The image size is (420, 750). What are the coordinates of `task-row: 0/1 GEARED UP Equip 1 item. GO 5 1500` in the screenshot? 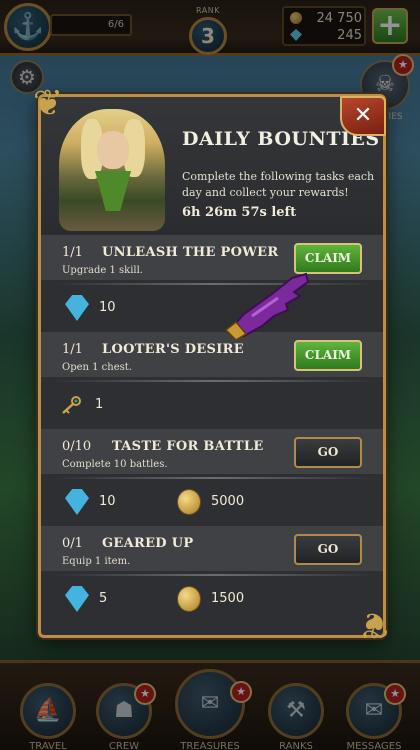 It's located at (212, 574).